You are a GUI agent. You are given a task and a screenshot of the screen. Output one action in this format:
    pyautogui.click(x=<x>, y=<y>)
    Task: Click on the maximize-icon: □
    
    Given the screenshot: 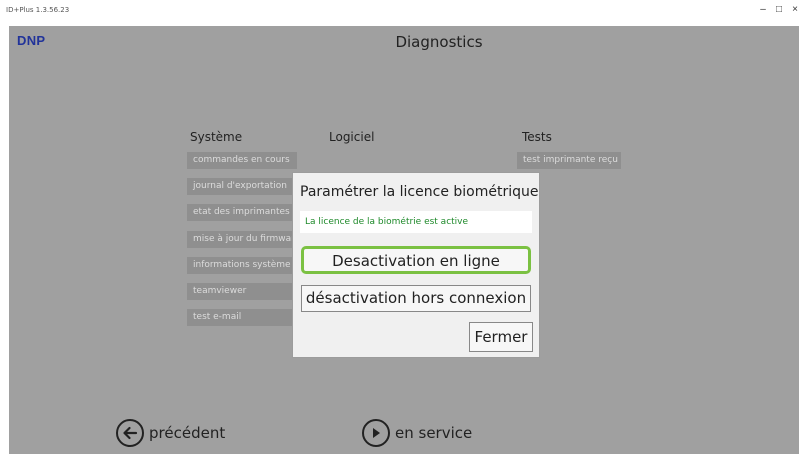 What is the action you would take?
    pyautogui.click(x=779, y=9)
    